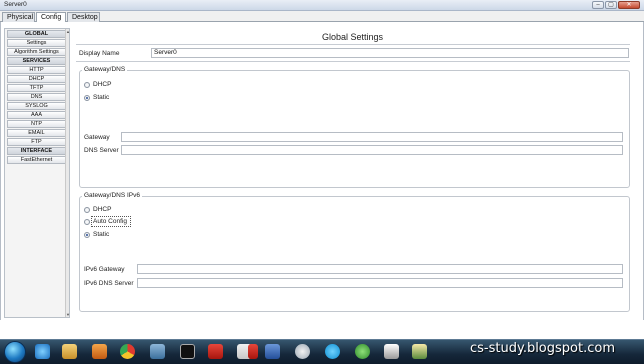  Describe the element at coordinates (36, 133) in the screenshot. I see `sidebar-item-email: EMAIL` at that location.